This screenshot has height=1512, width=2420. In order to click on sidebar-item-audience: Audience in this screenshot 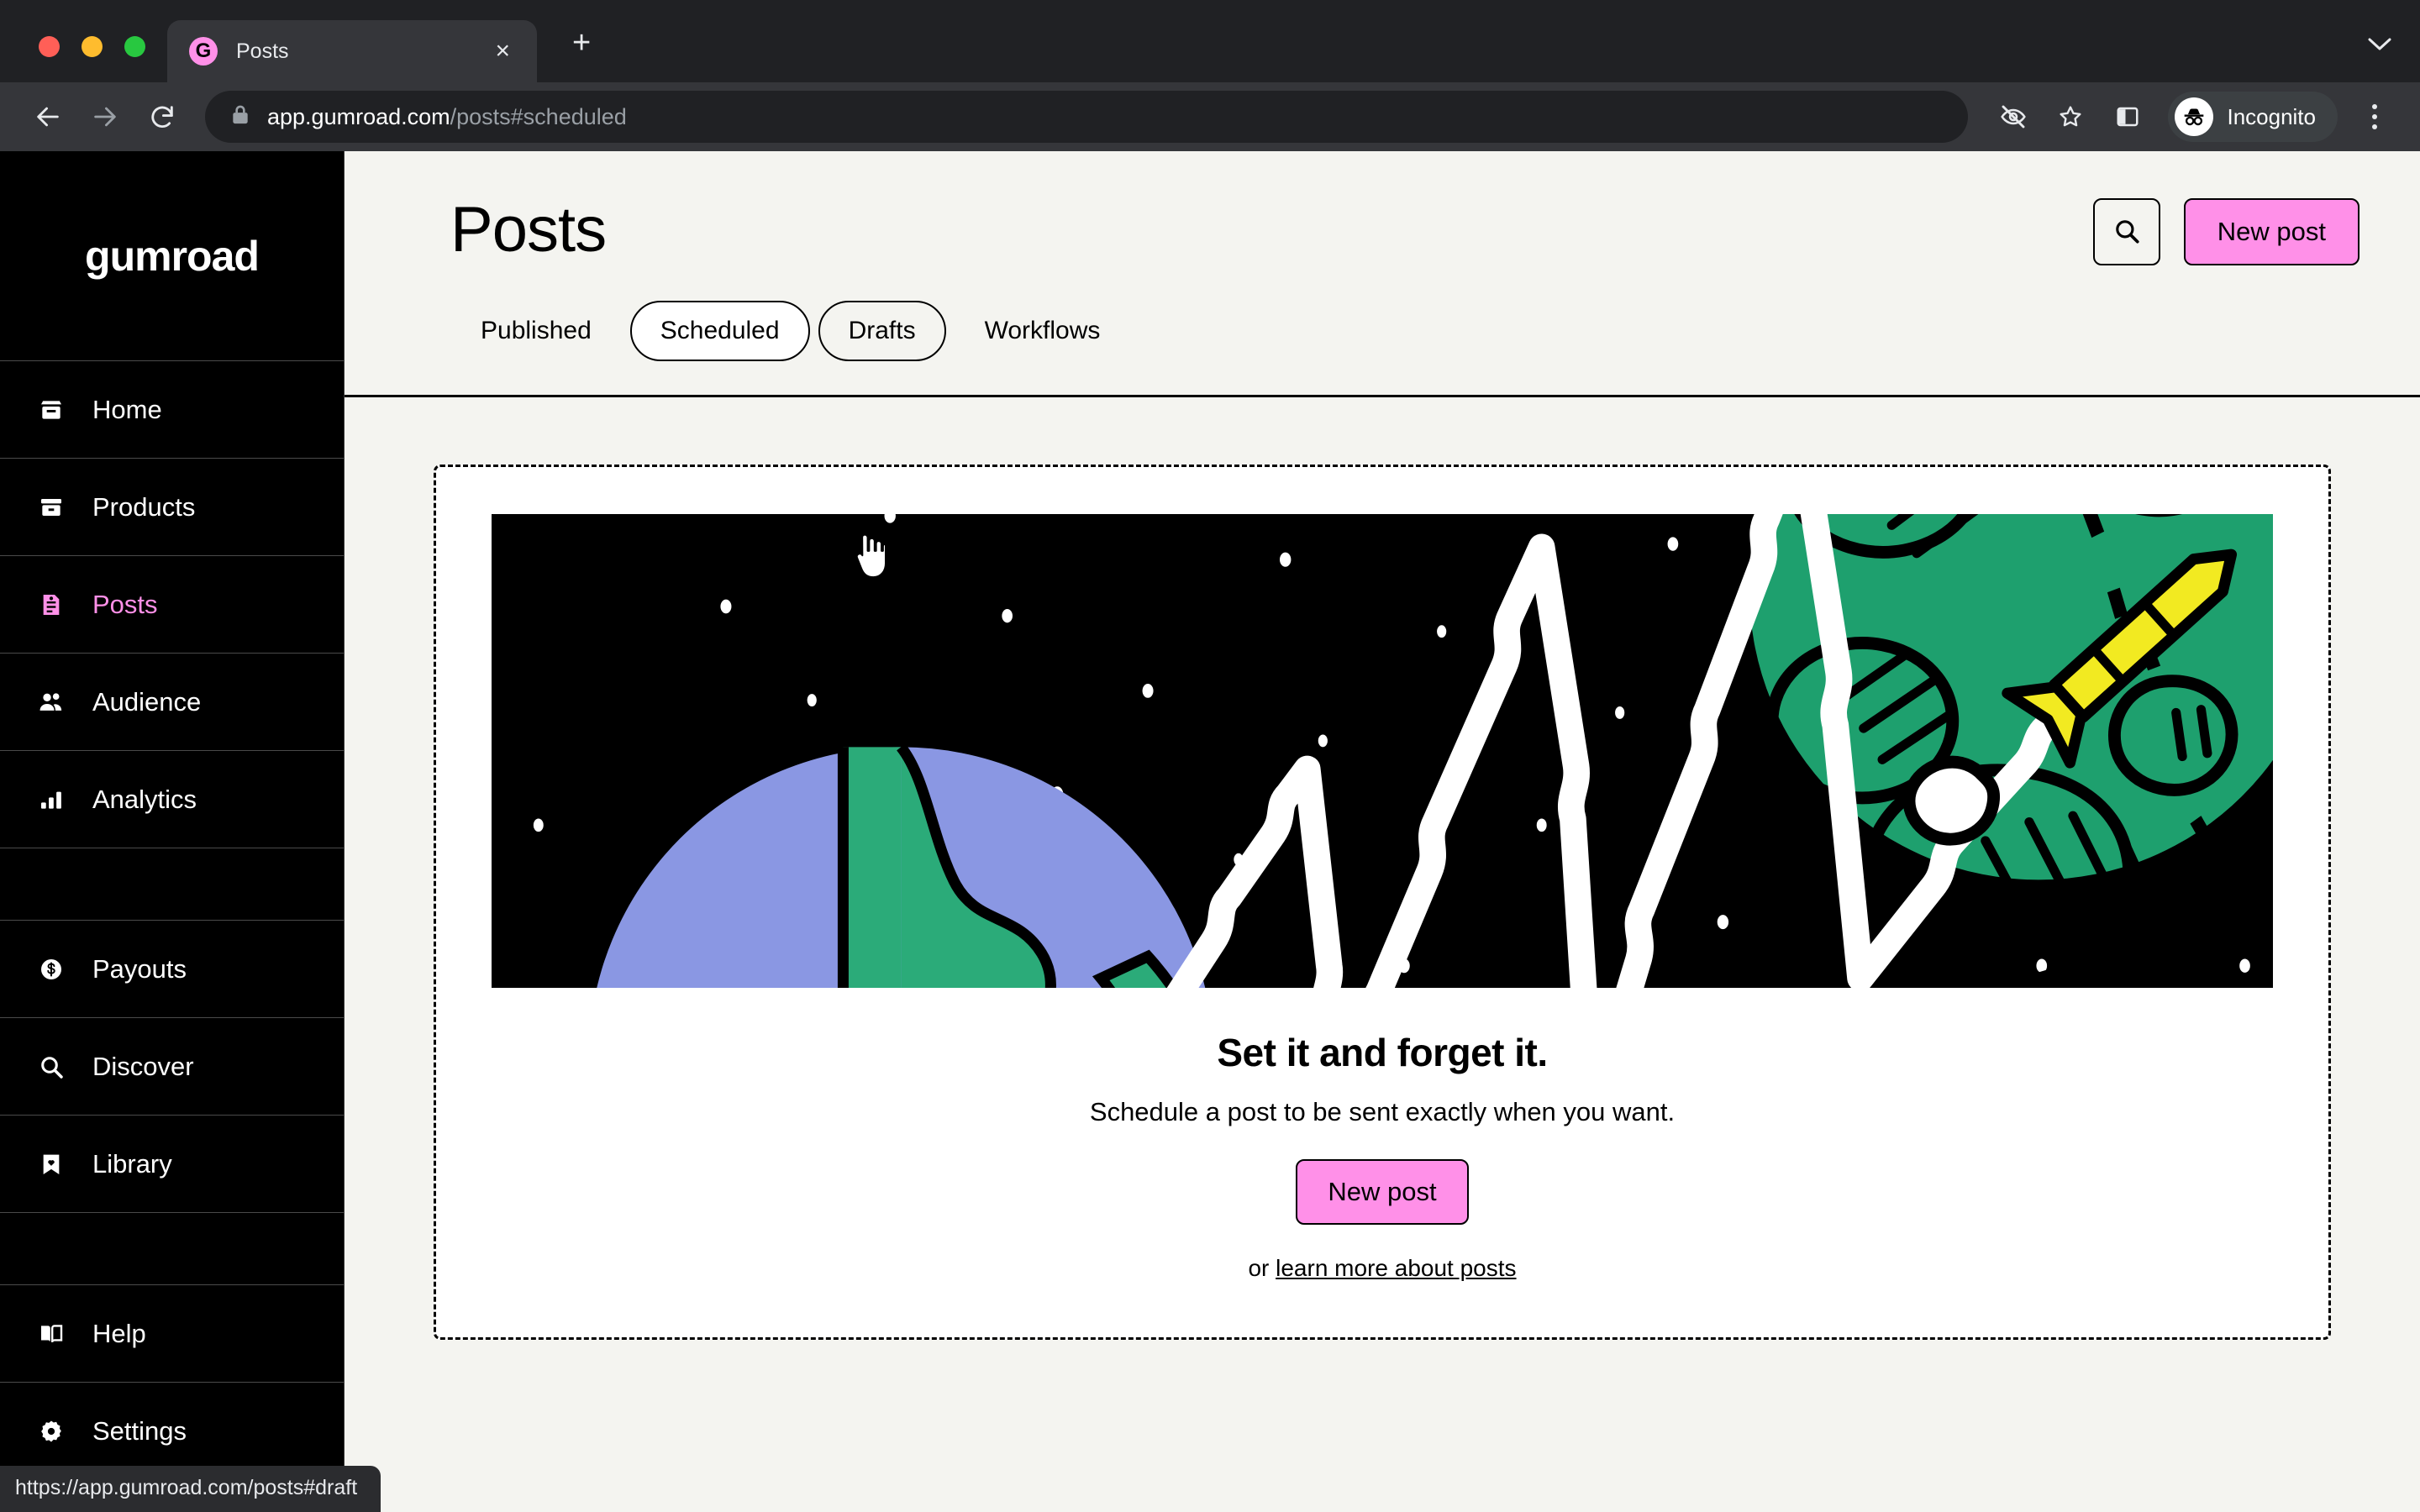, I will do `click(172, 702)`.